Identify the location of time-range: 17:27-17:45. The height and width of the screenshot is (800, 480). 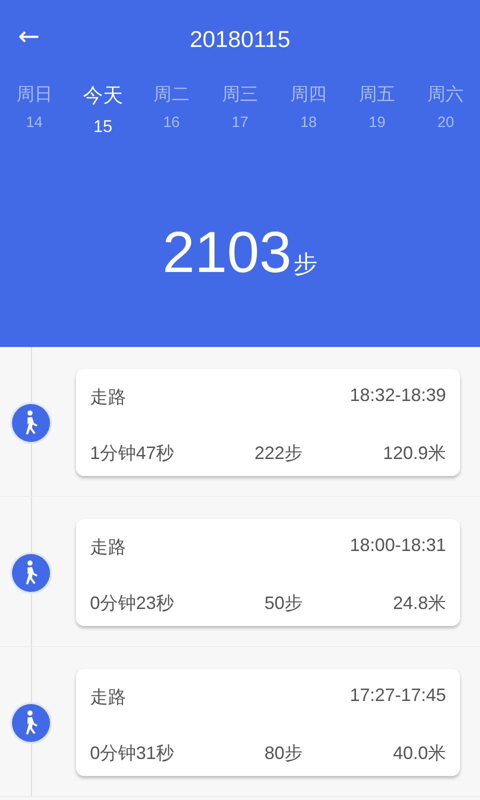
(398, 696).